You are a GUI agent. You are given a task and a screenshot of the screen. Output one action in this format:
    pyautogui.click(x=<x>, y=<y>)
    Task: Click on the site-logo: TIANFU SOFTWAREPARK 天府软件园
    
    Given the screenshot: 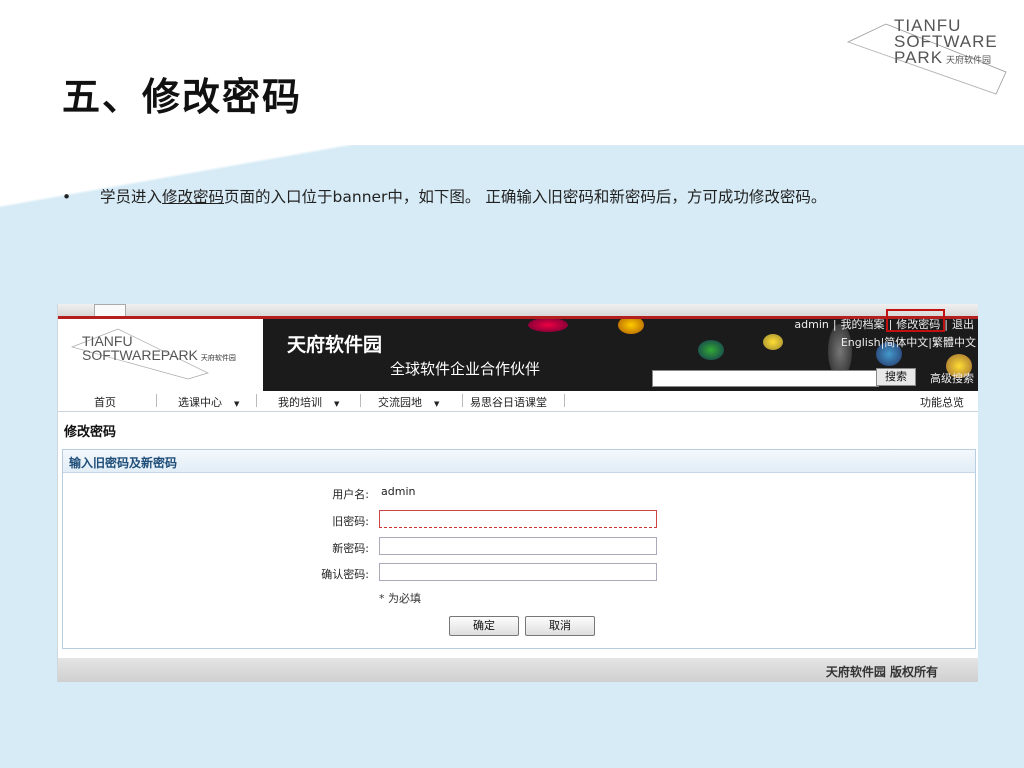 What is the action you would take?
    pyautogui.click(x=160, y=355)
    